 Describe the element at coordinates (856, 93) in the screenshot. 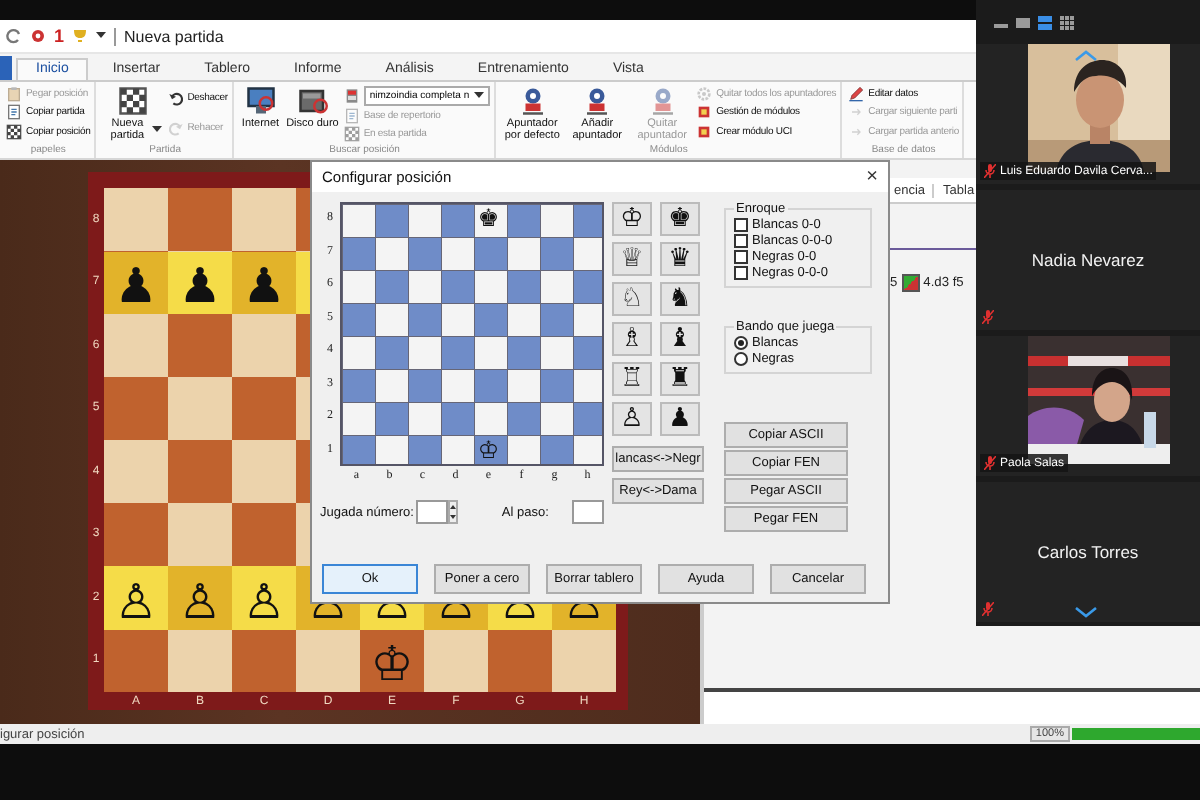

I see `pencil-icon` at that location.